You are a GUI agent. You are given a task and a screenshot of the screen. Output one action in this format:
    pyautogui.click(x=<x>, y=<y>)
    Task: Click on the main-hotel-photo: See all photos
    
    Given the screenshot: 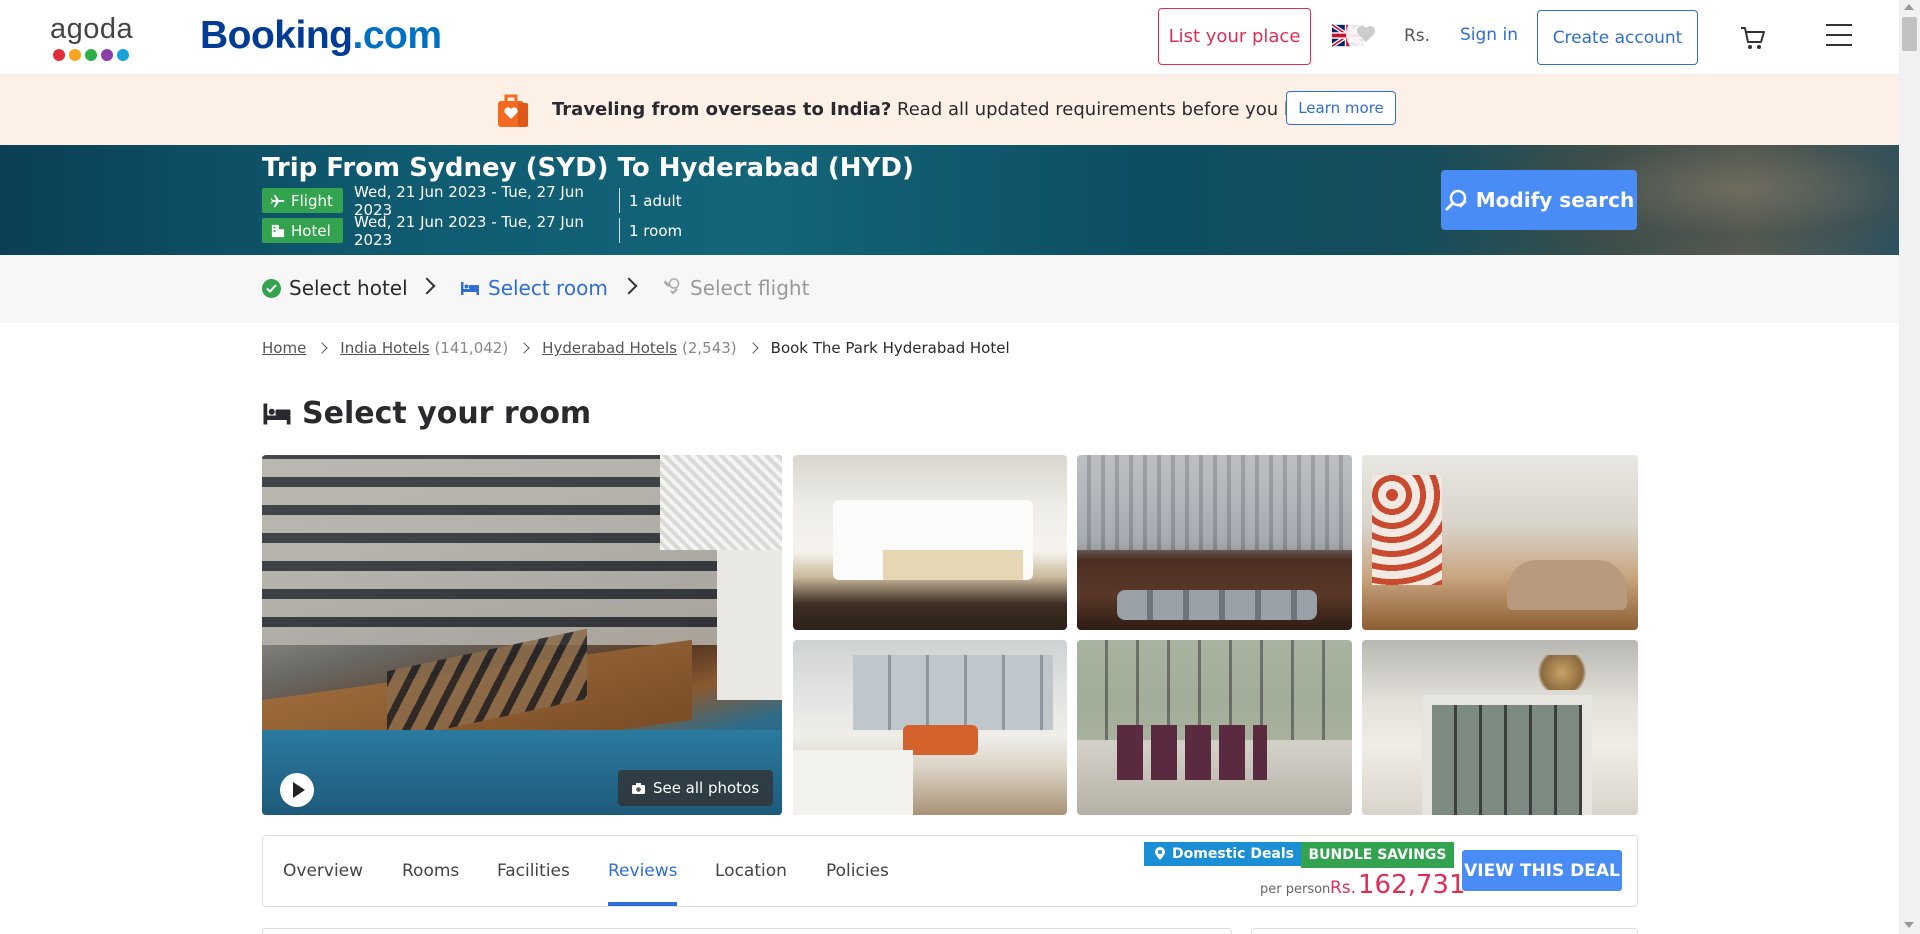 What is the action you would take?
    pyautogui.click(x=522, y=635)
    